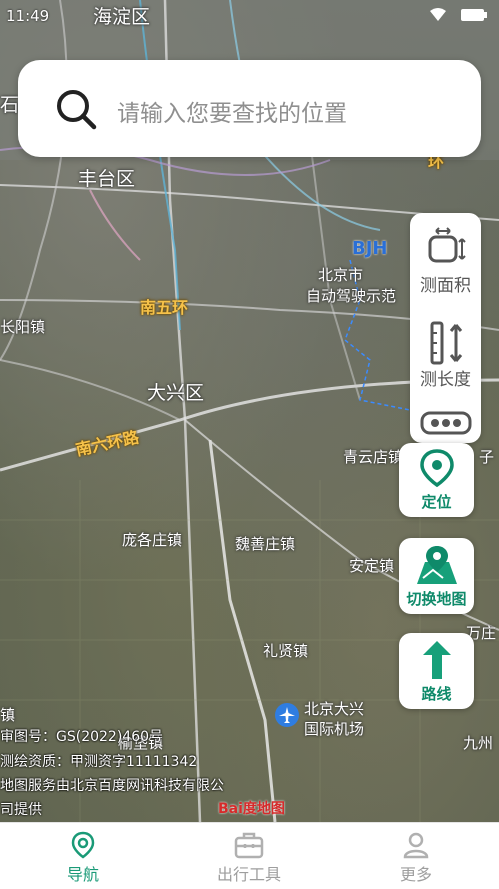 The image size is (499, 889). Describe the element at coordinates (232, 114) in the screenshot. I see `search-placeholder: 请输入您要查找的位置` at that location.